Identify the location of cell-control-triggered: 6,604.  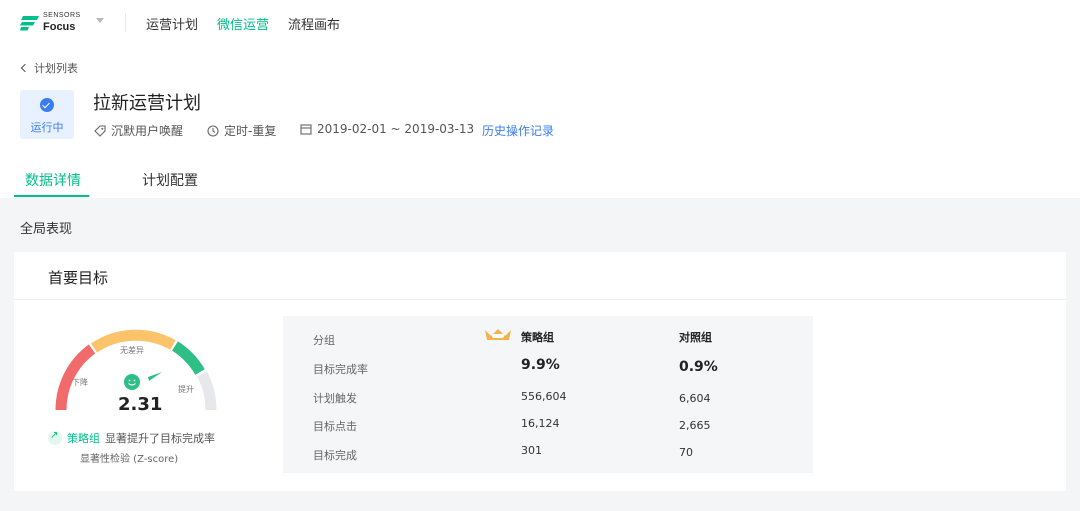
(695, 398).